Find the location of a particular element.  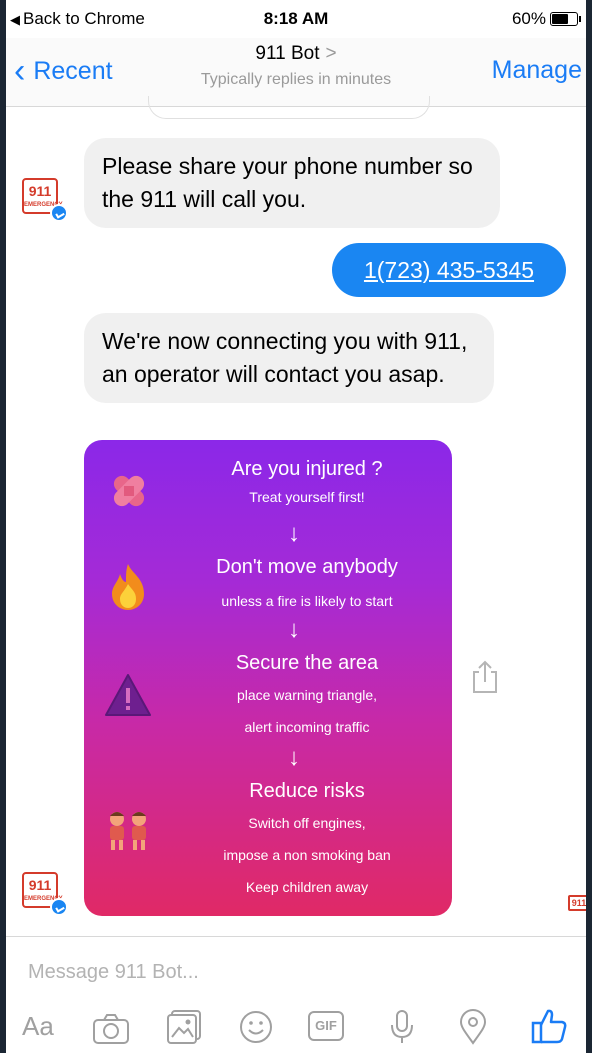

step-title: Secure the area is located at coordinates (307, 663).